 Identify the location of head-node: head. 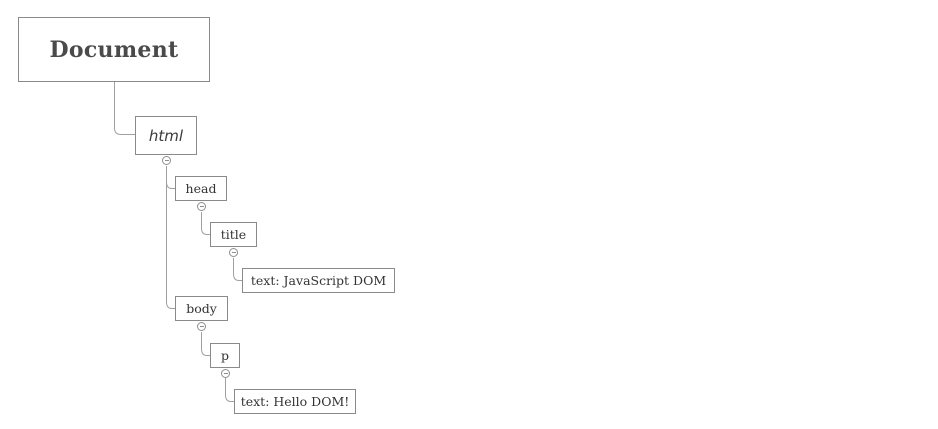
(201, 188).